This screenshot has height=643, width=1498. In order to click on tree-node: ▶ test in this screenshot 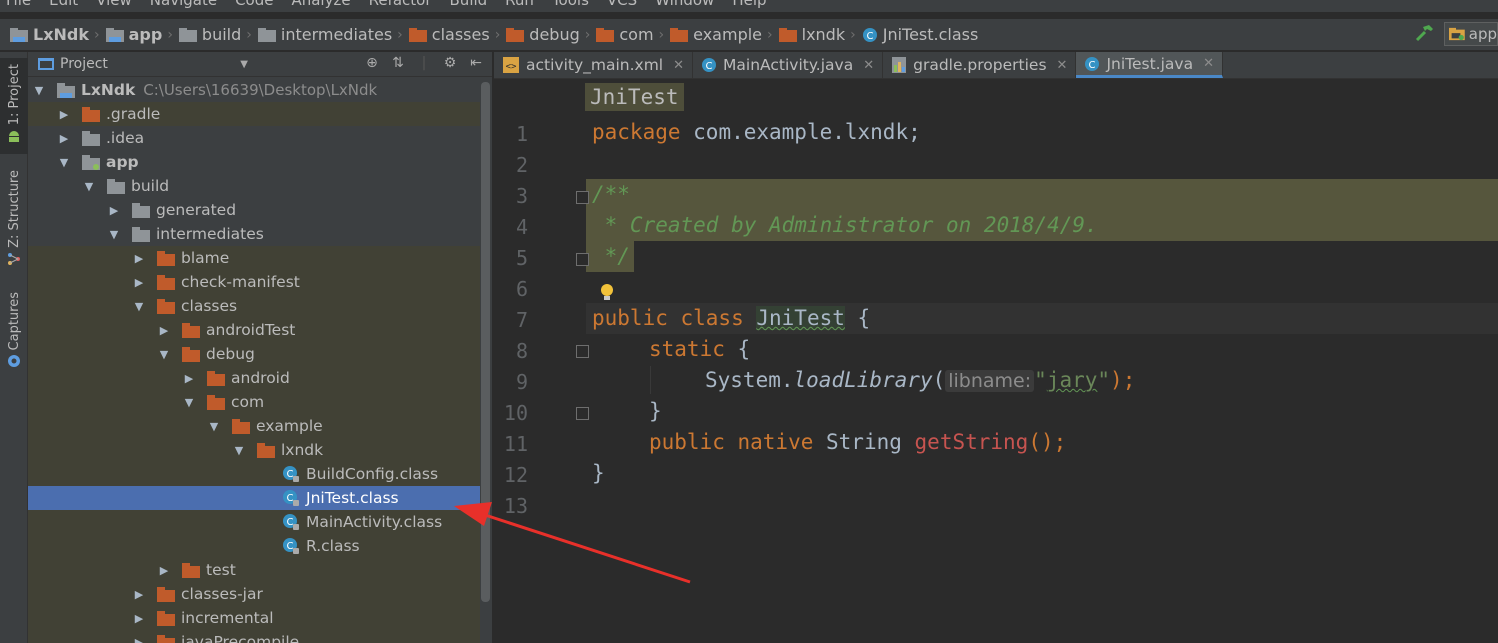, I will do `click(254, 570)`.